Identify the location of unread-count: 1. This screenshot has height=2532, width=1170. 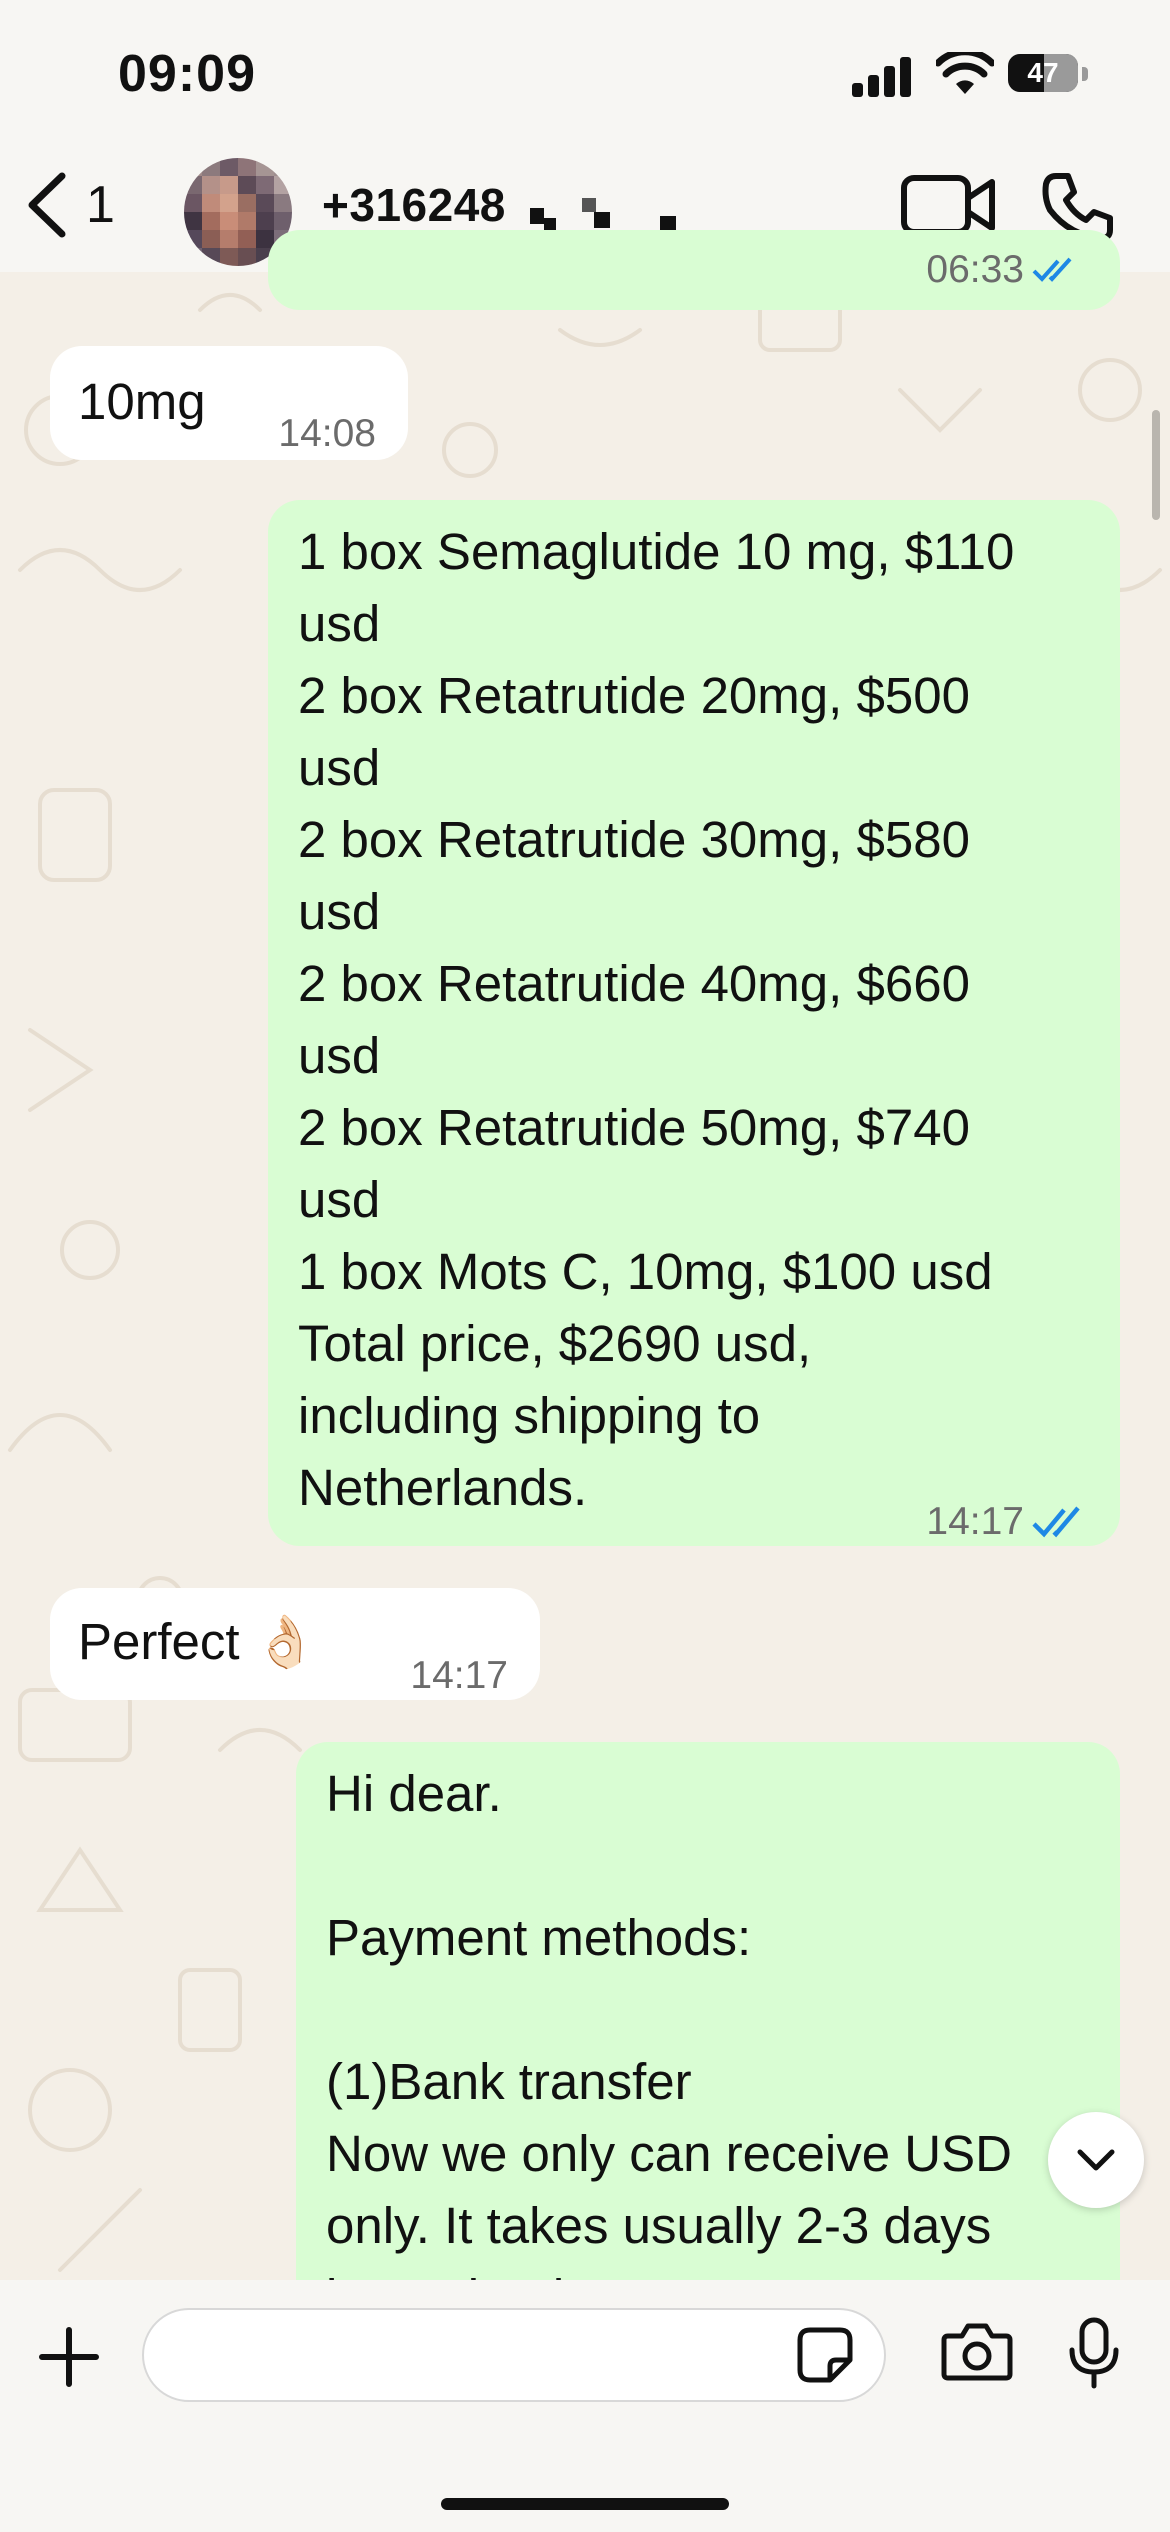
(100, 205).